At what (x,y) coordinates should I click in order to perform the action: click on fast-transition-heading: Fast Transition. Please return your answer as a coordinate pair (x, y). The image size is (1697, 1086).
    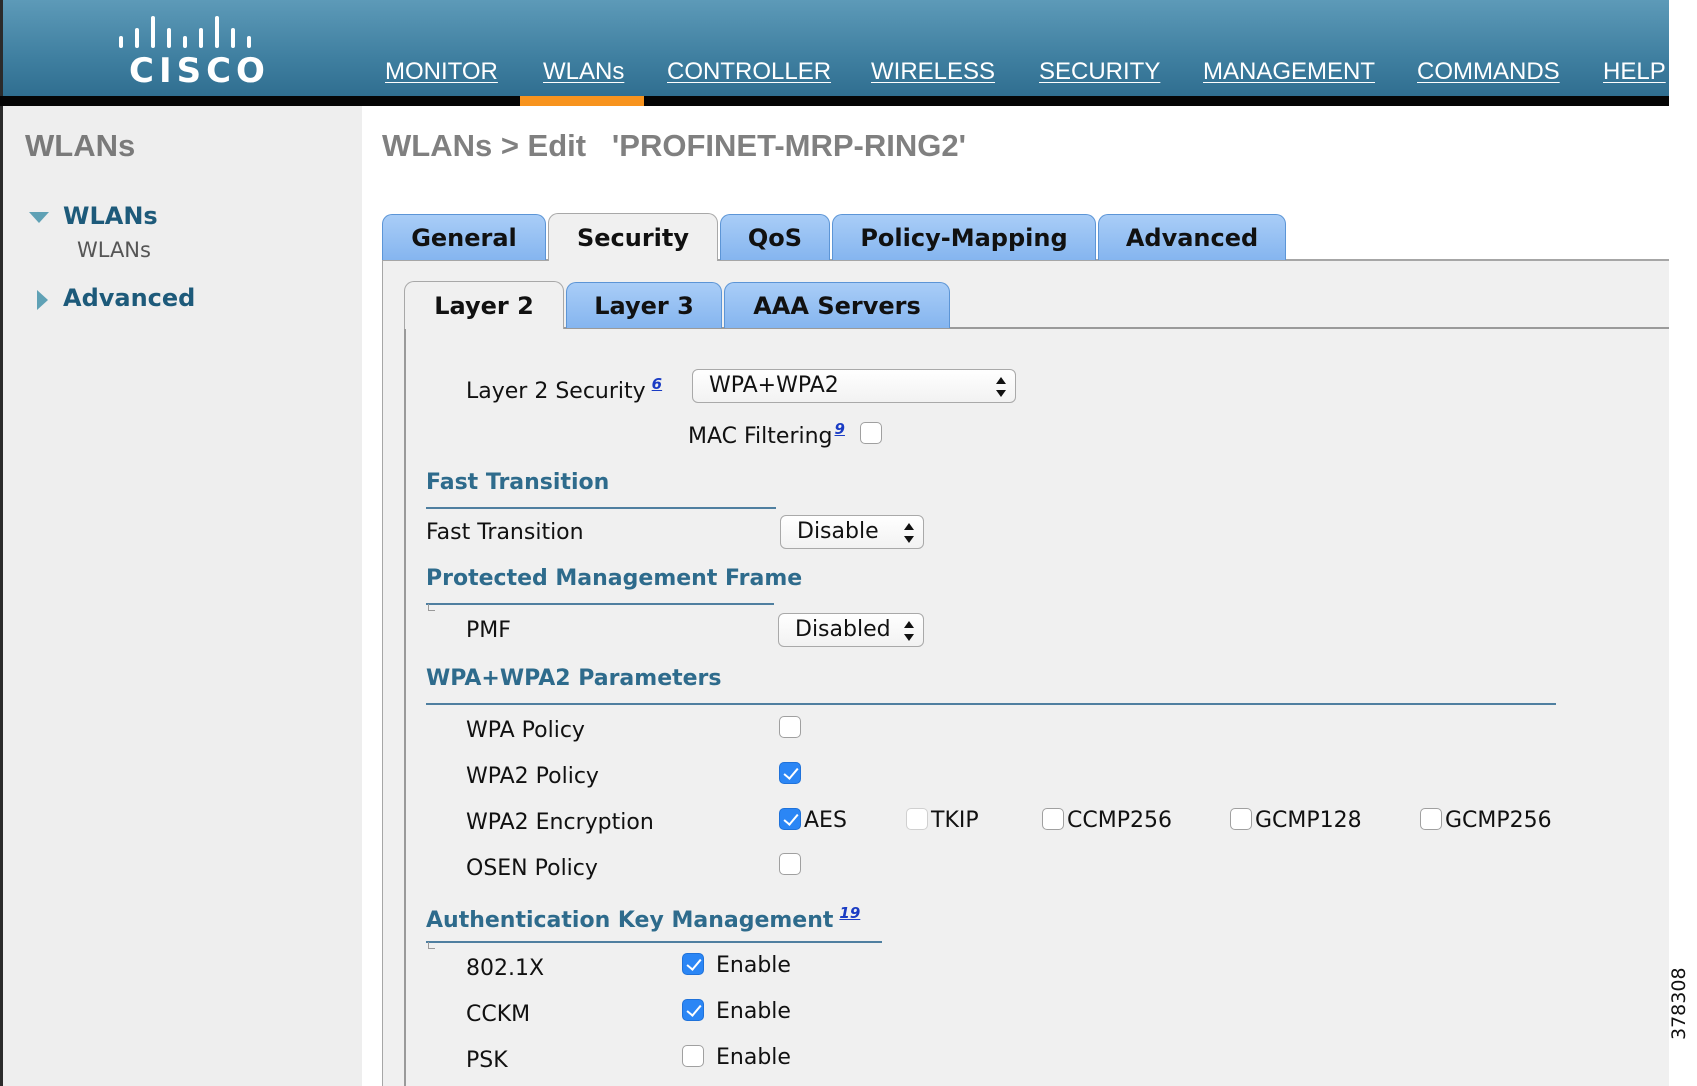
    Looking at the image, I should click on (518, 482).